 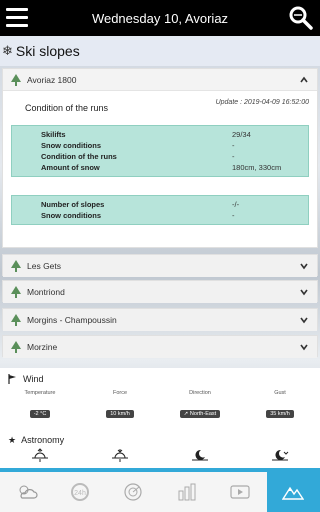 What do you see at coordinates (140, 204) in the screenshot?
I see `info-row: Number of slopes -/-` at bounding box center [140, 204].